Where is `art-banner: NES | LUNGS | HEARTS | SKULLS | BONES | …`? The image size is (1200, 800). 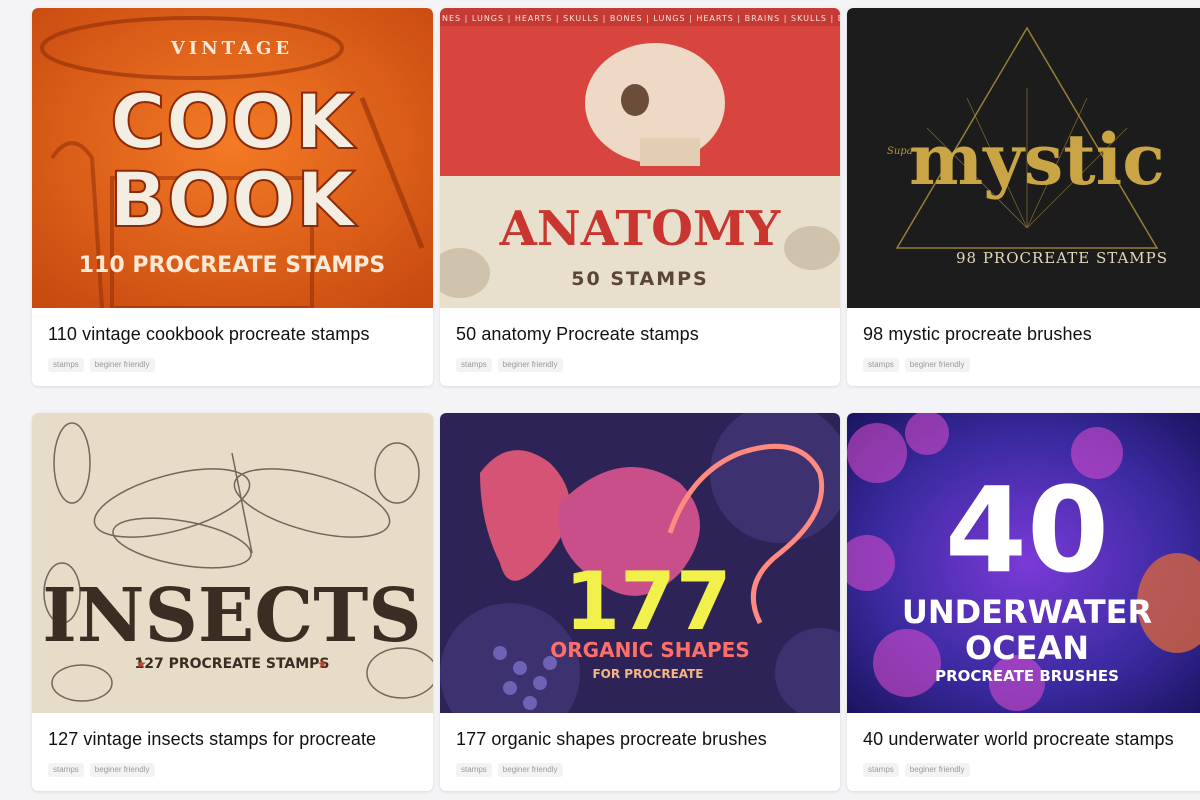 art-banner: NES | LUNGS | HEARTS | SKULLS | BONES | … is located at coordinates (641, 18).